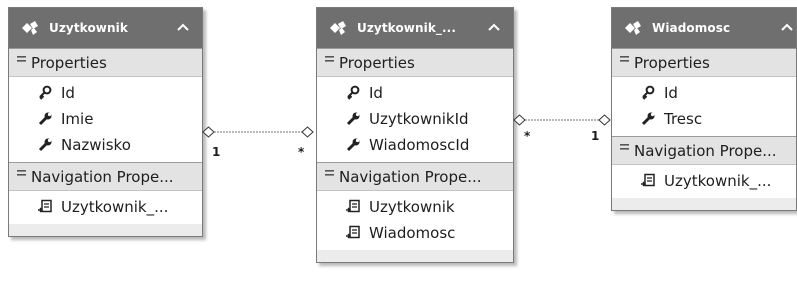 The image size is (797, 284). What do you see at coordinates (406, 126) in the screenshot?
I see `association-connectors` at bounding box center [406, 126].